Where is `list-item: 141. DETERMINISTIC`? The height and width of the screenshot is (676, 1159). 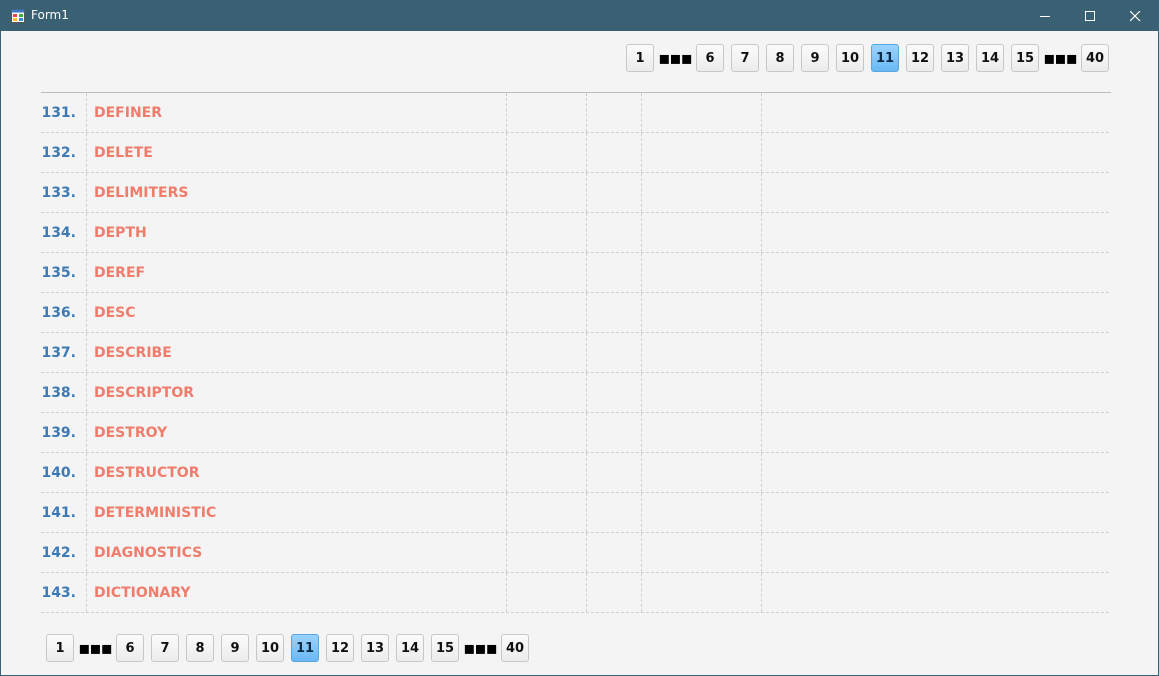 list-item: 141. DETERMINISTIC is located at coordinates (575, 513).